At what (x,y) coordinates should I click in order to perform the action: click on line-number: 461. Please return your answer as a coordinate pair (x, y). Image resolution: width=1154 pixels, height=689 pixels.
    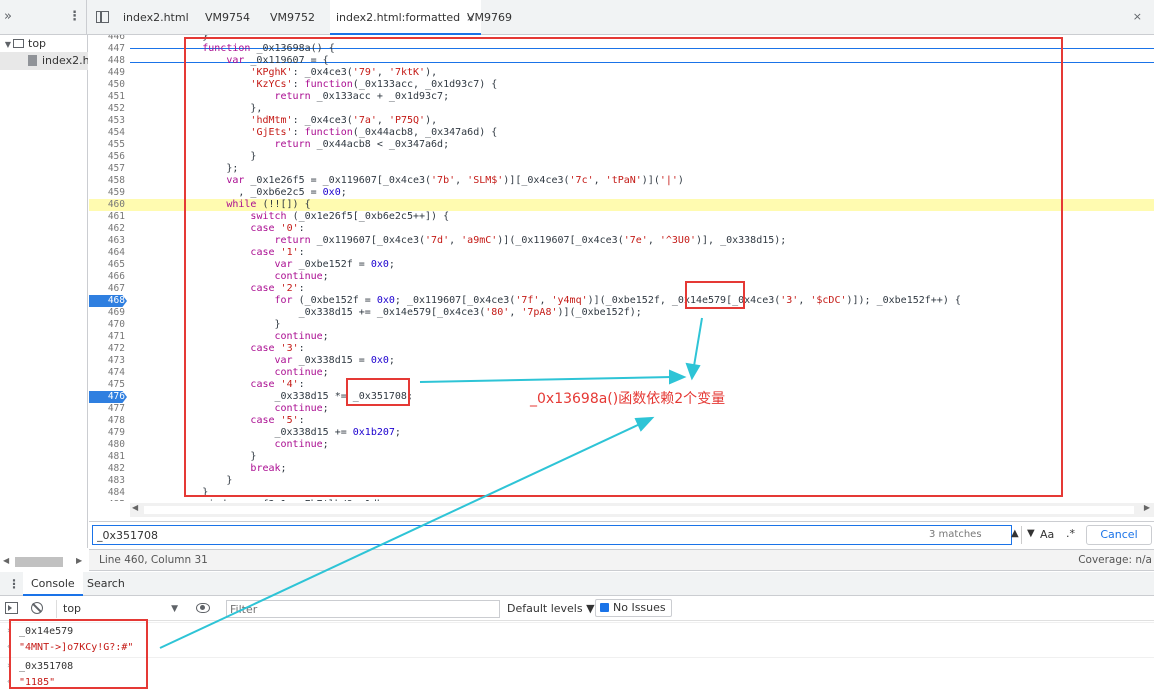
    Looking at the image, I should click on (107, 217).